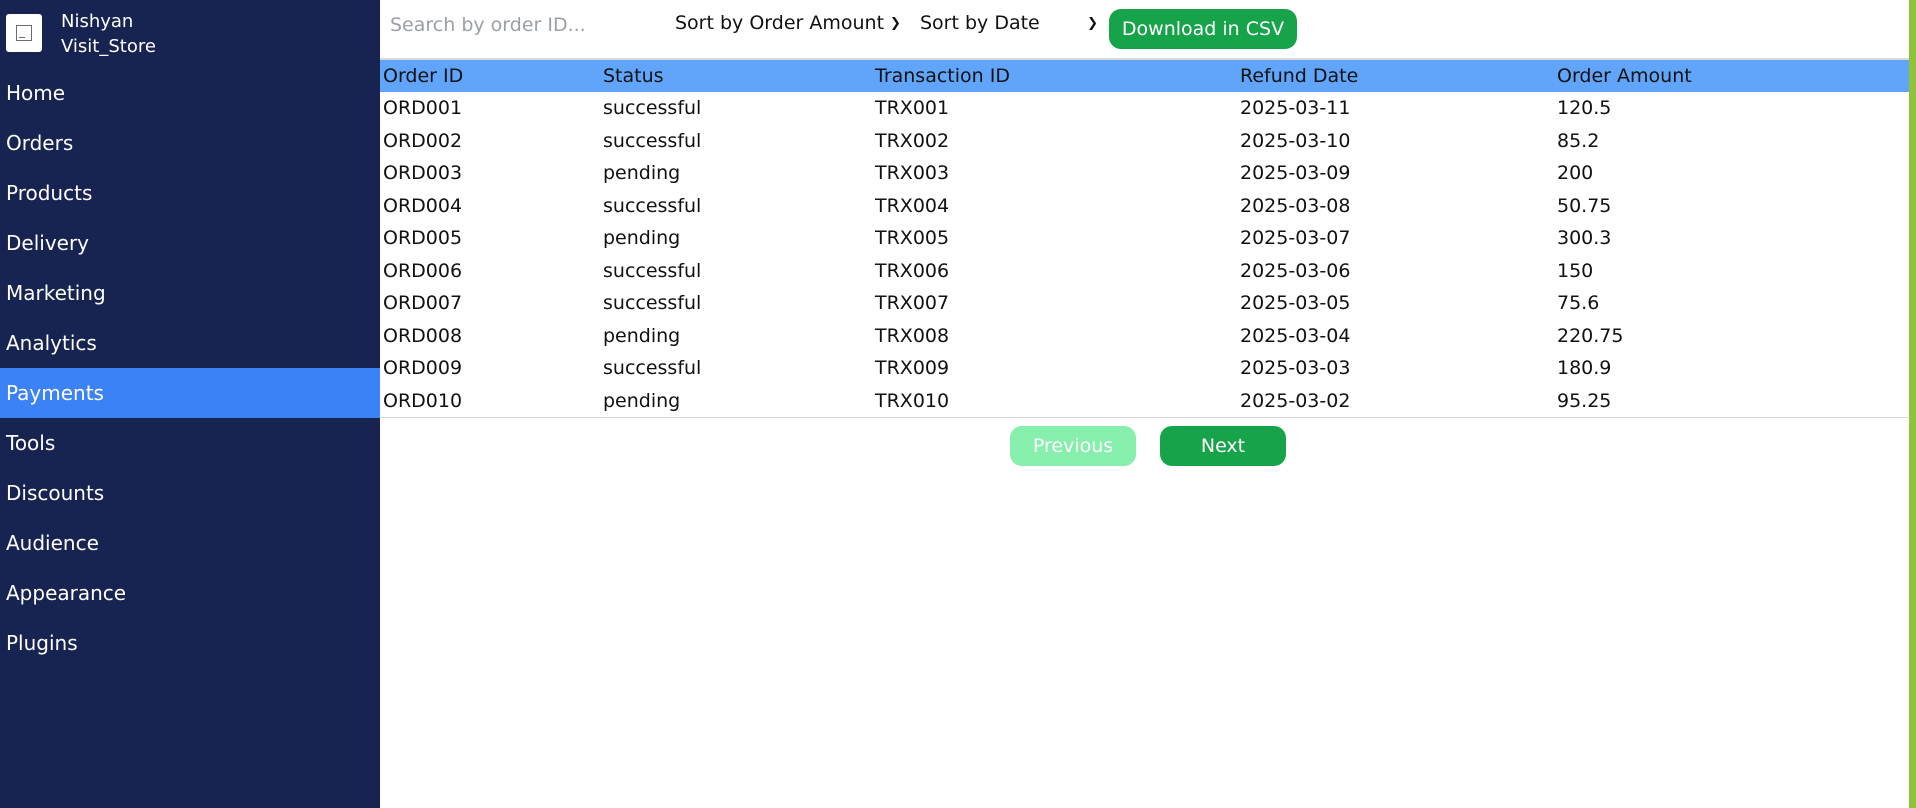  Describe the element at coordinates (1578, 303) in the screenshot. I see `table-cell: 75.6` at that location.